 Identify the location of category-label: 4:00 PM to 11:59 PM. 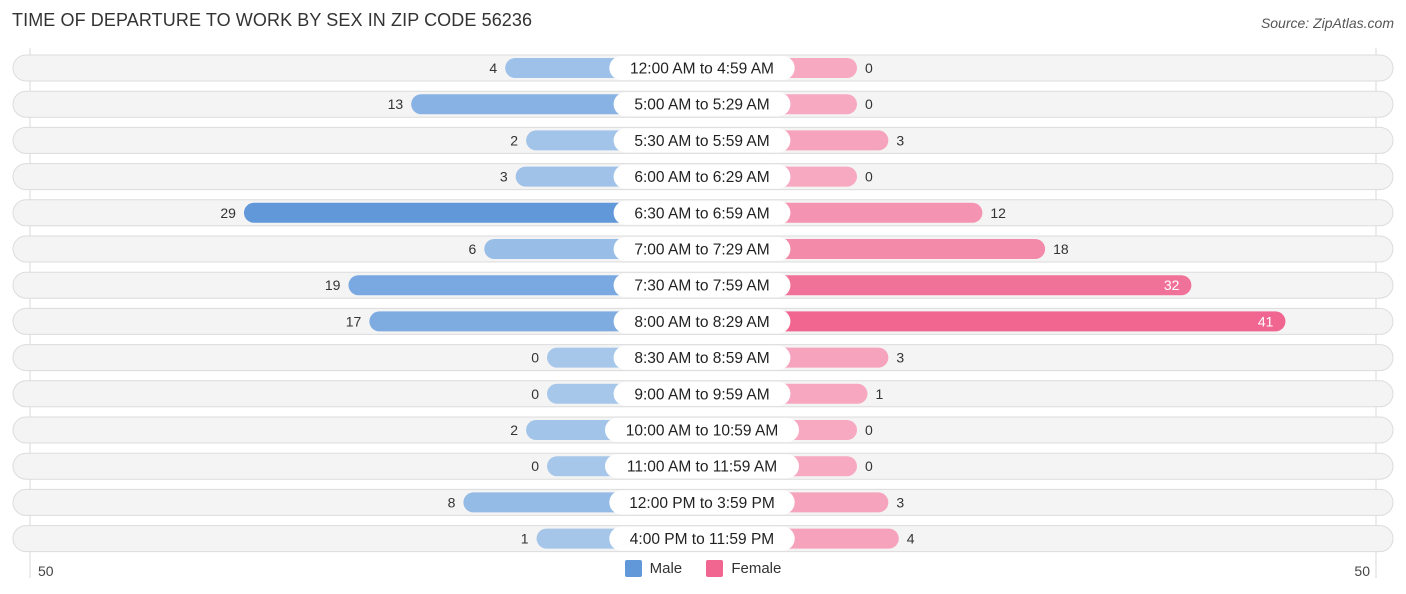
(702, 539).